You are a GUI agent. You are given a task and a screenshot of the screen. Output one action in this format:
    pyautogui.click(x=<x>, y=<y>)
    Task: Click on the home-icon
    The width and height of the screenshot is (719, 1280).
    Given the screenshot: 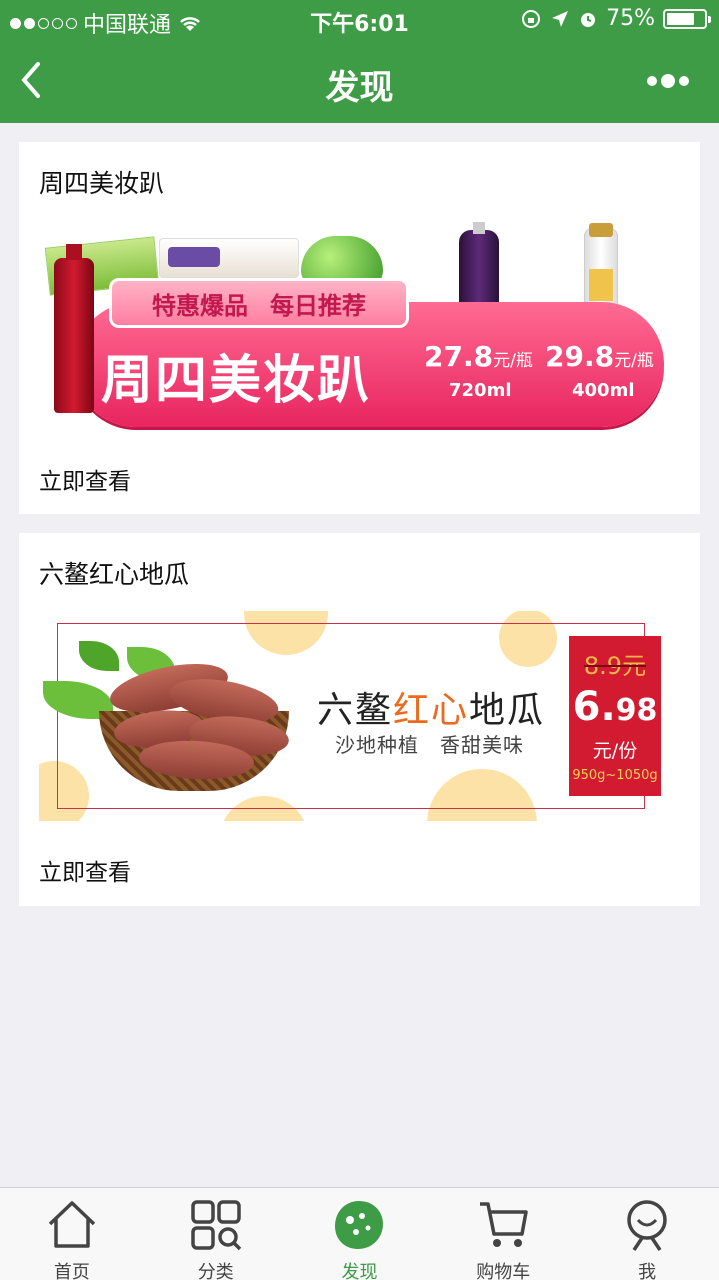 What is the action you would take?
    pyautogui.click(x=72, y=1224)
    